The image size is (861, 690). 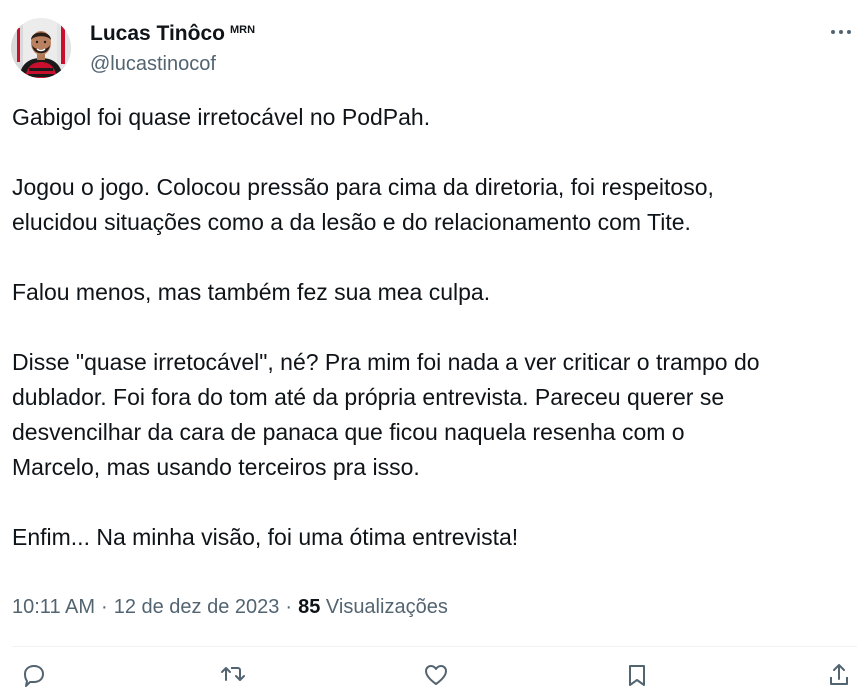 I want to click on author-name-tag: MRN, so click(x=242, y=30).